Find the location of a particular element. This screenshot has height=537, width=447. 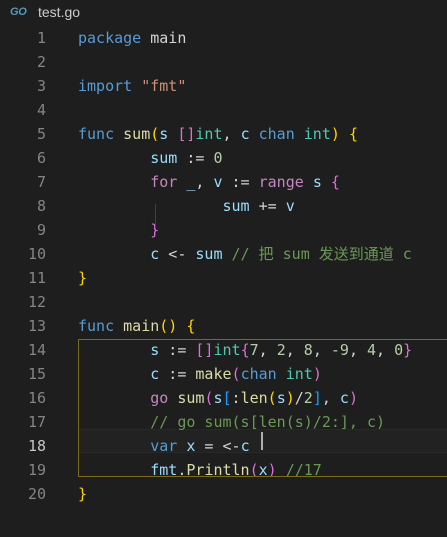

code-line: 12 is located at coordinates (223, 302).